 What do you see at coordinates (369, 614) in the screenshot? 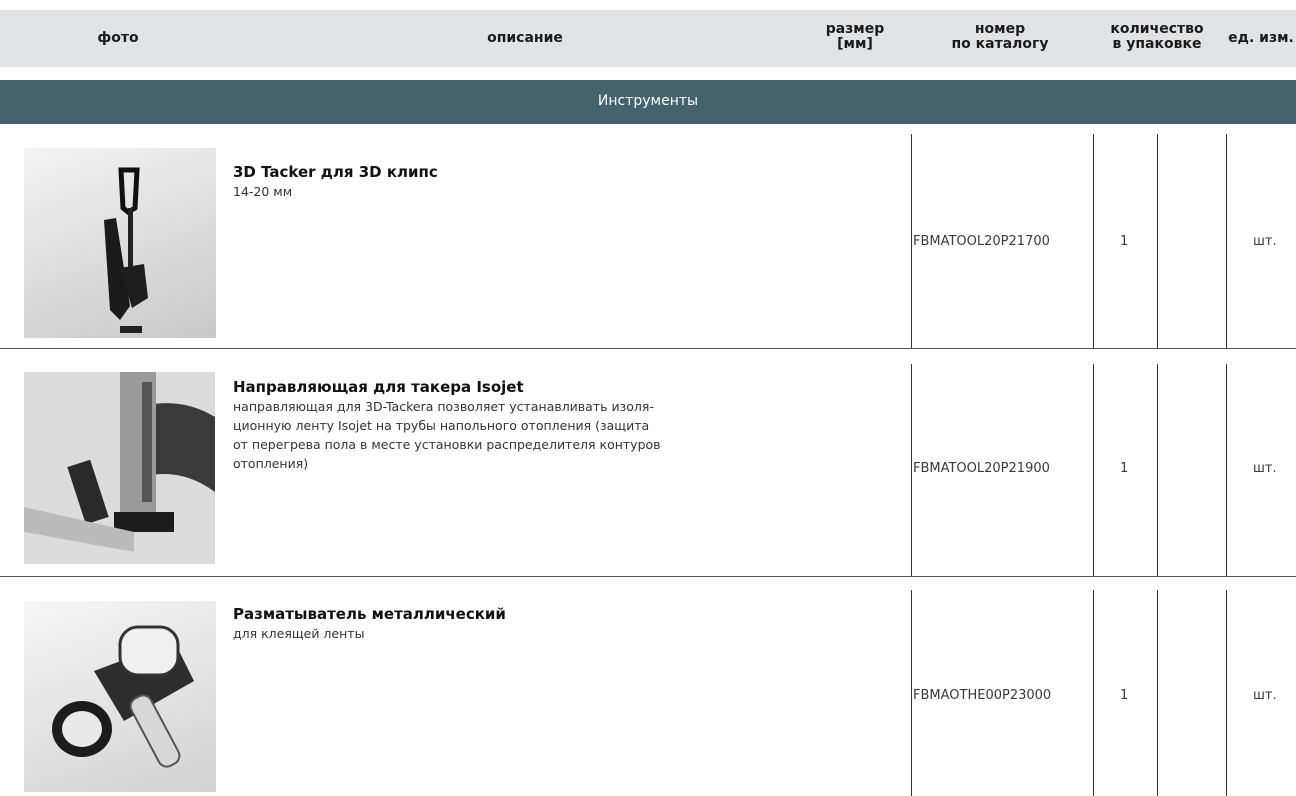
I see `product-title: Разматыватель металлический` at bounding box center [369, 614].